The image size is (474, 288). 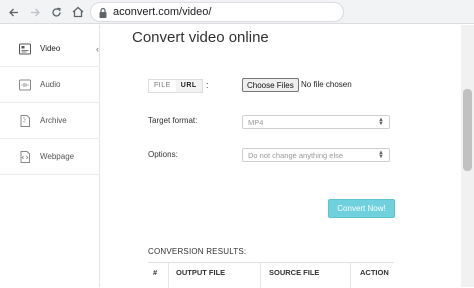 I want to click on tab-file: FILE, so click(x=162, y=86).